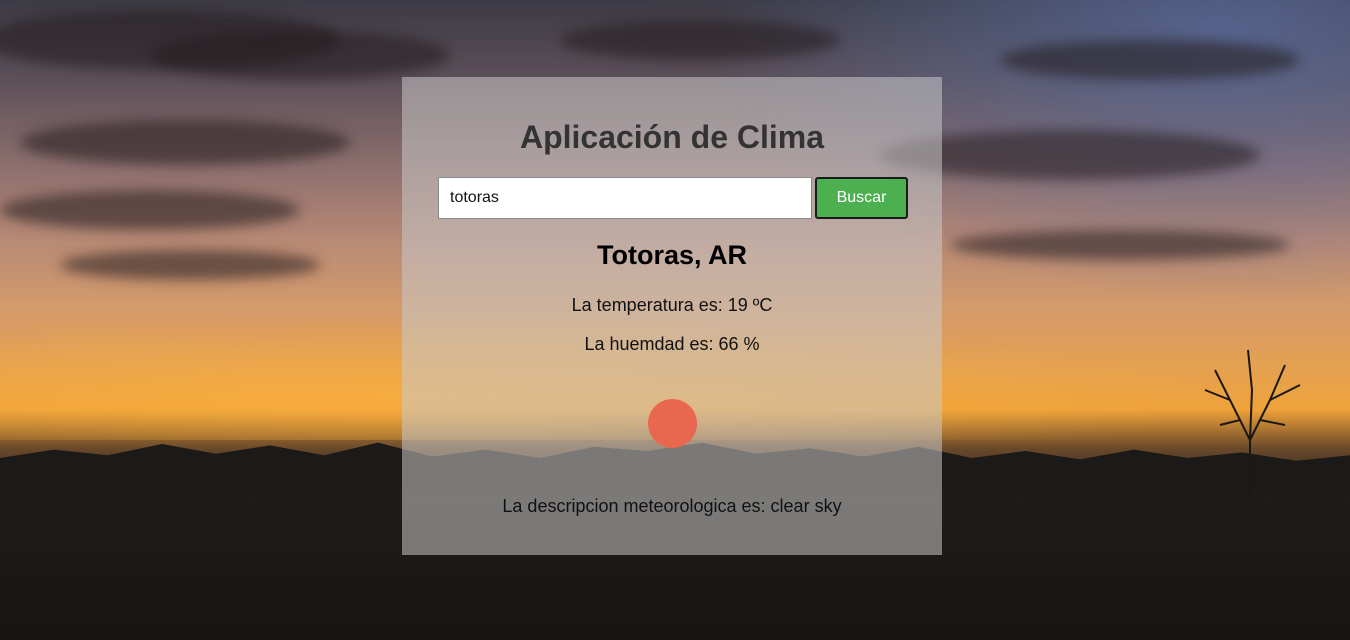 The width and height of the screenshot is (1350, 640). Describe the element at coordinates (1252, 424) in the screenshot. I see `bare-tree` at that location.